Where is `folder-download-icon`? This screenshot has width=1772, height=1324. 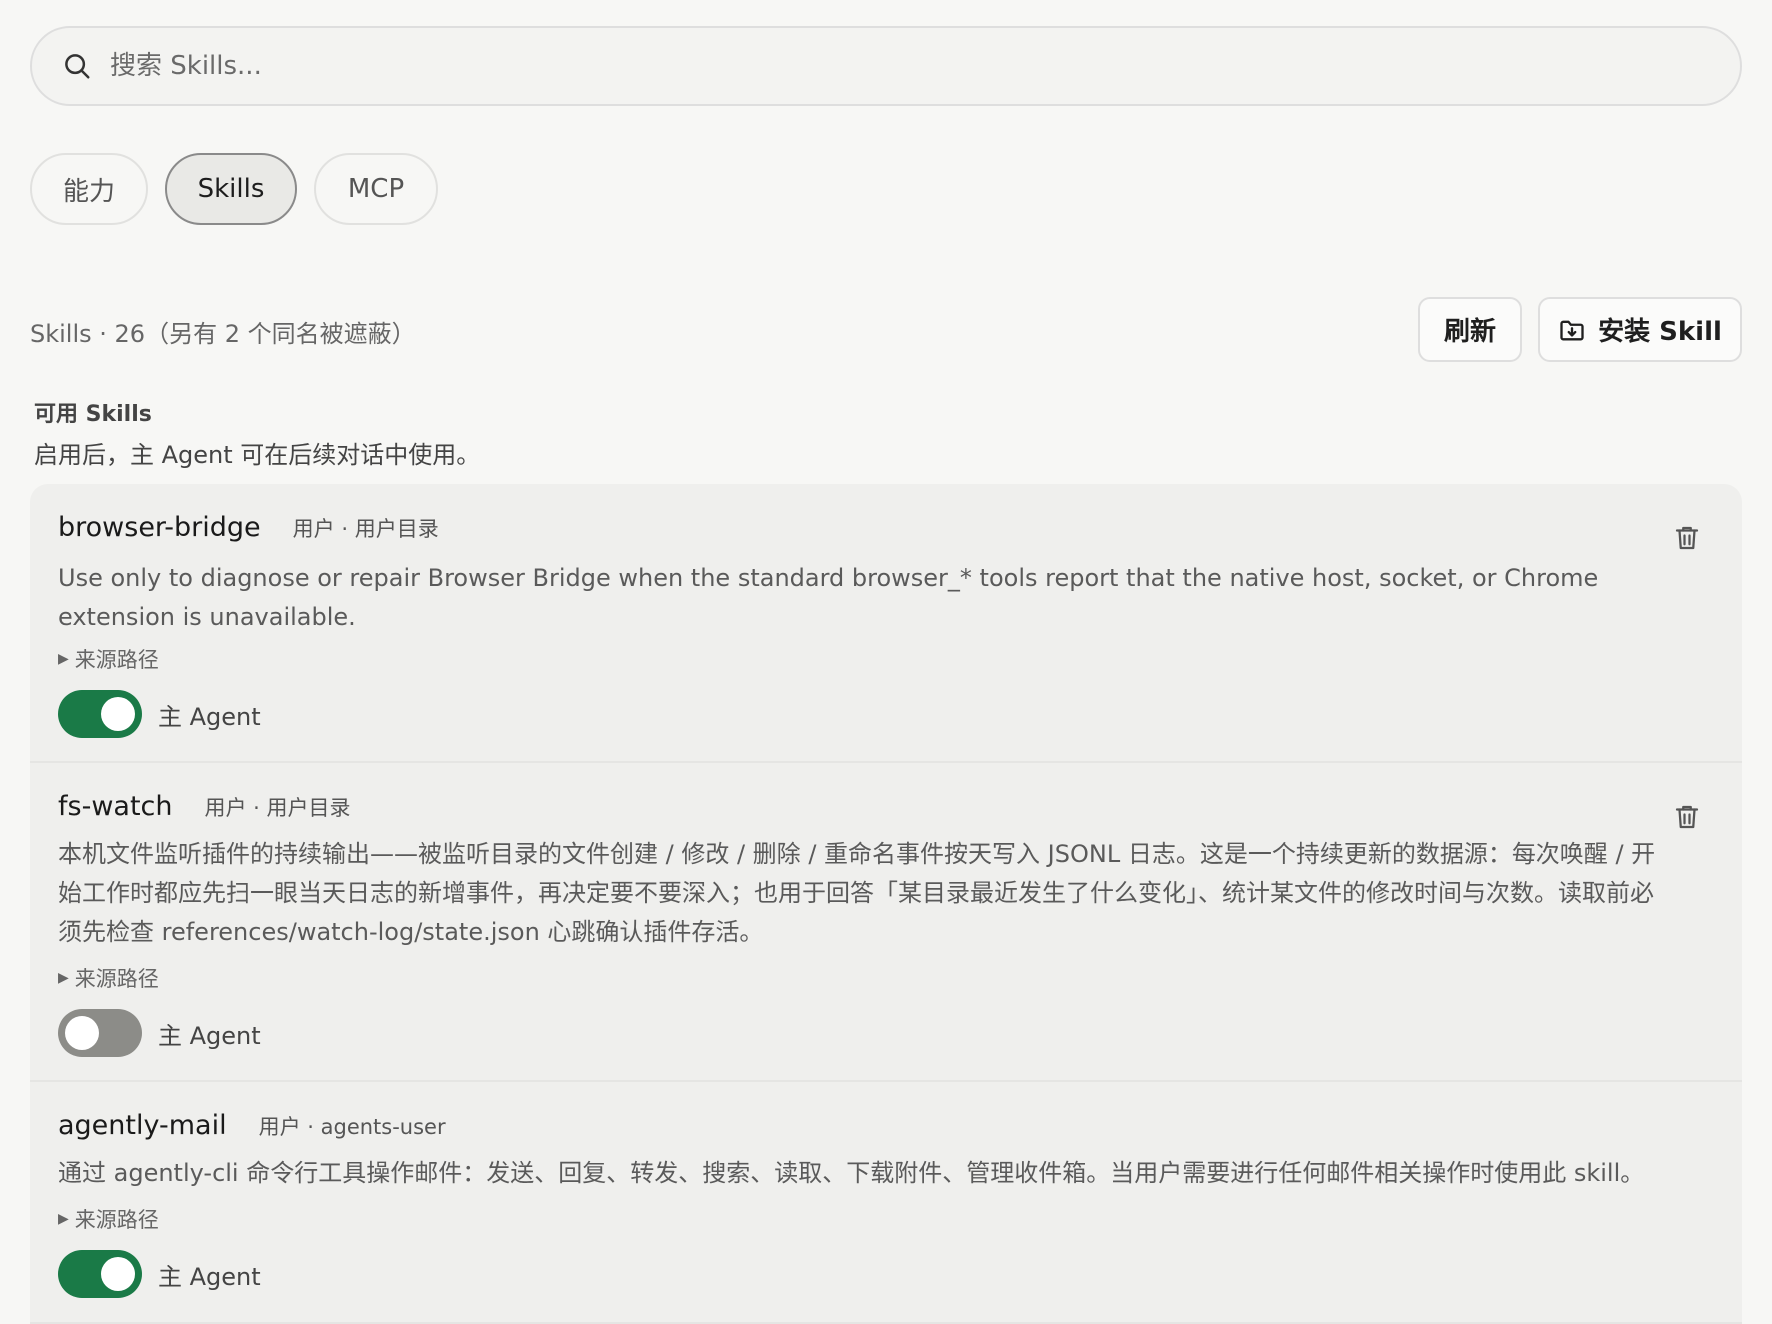 folder-download-icon is located at coordinates (1572, 330).